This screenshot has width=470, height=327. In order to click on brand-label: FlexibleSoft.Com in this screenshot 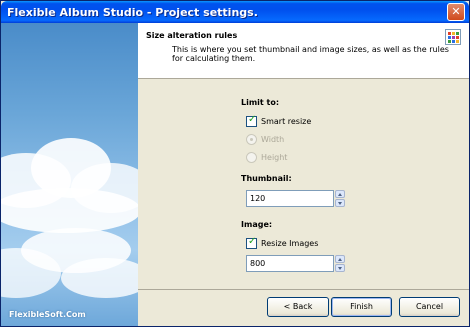, I will do `click(47, 314)`.